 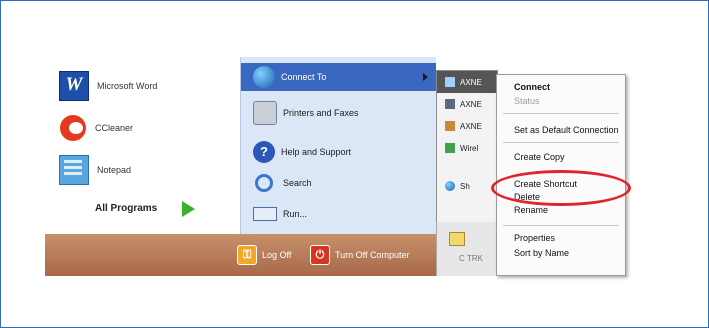 I want to click on ctx-create-copy: Create Copy, so click(x=539, y=157).